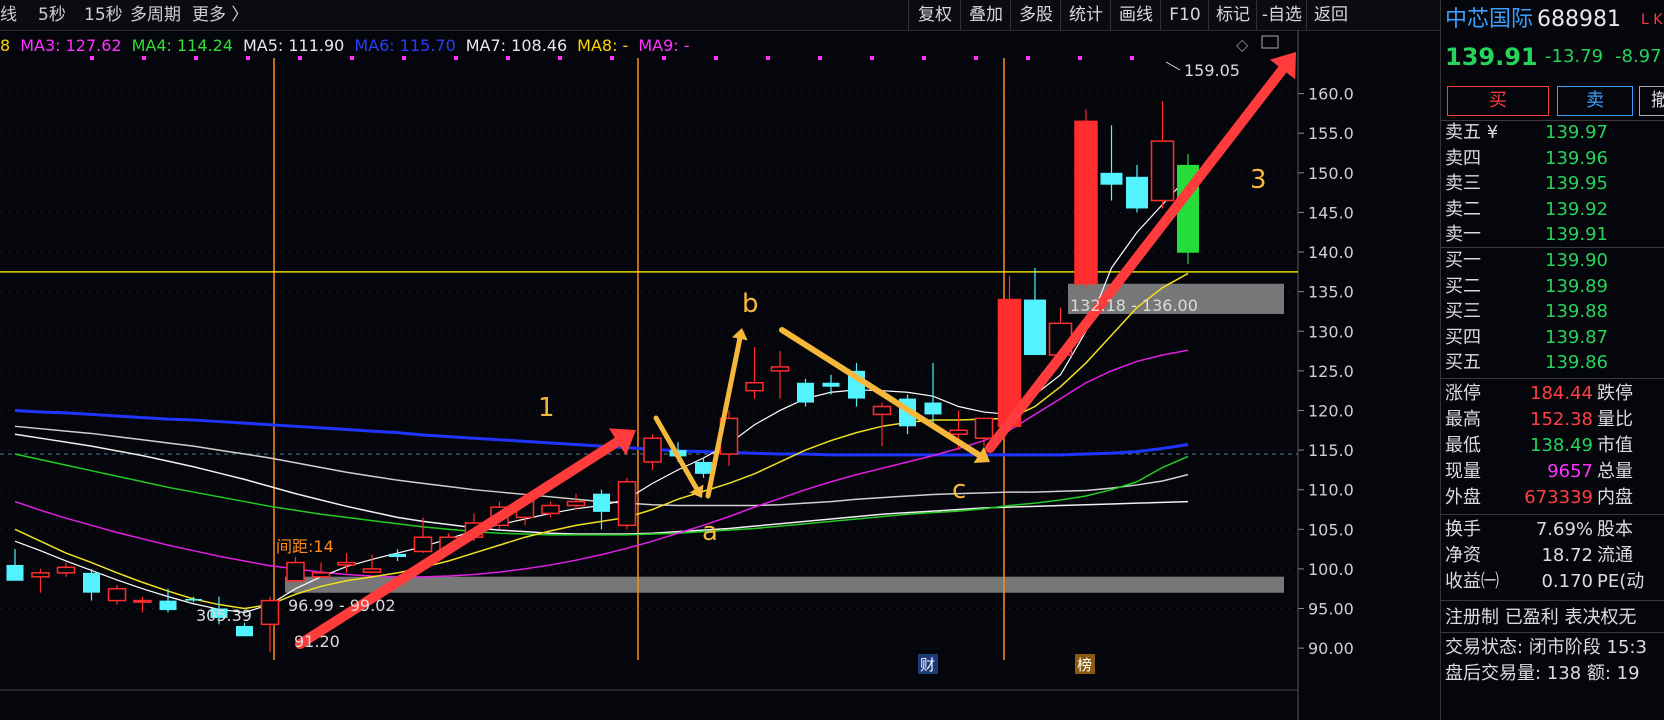 This screenshot has width=1664, height=720. Describe the element at coordinates (8, 15) in the screenshot. I see `period-tab-0: 线` at that location.